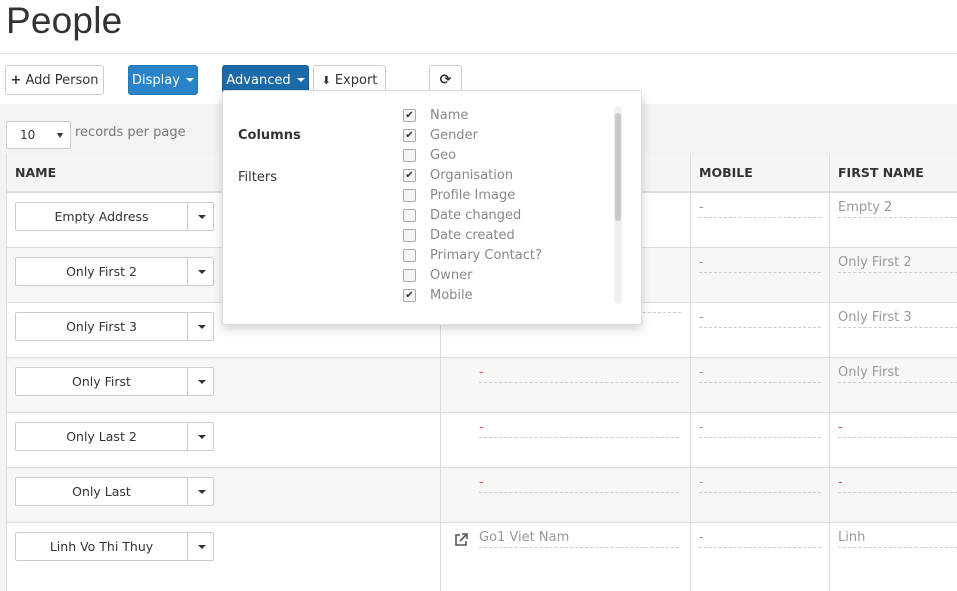 The width and height of the screenshot is (957, 591). I want to click on person-button-group: Only First, so click(114, 381).